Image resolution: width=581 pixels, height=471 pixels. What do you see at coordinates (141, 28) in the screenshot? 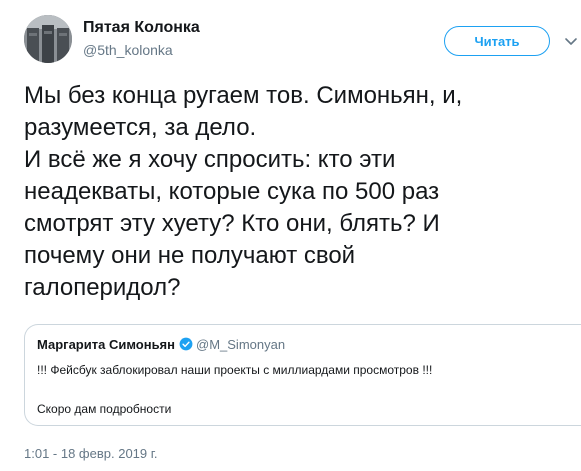
I see `author-name: Пятая Колонка` at bounding box center [141, 28].